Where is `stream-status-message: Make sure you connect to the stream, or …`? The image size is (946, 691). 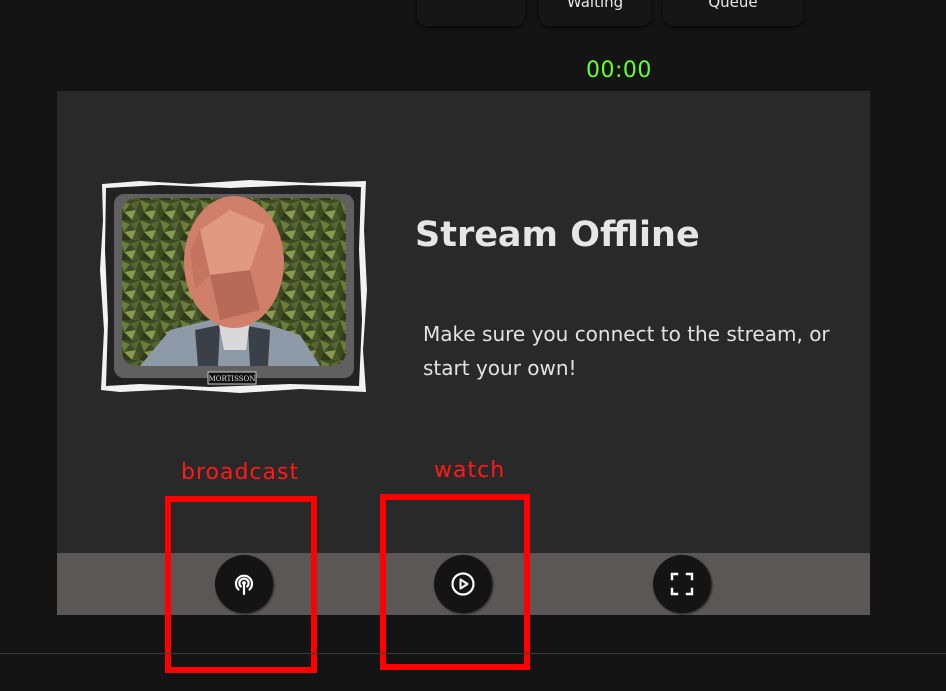 stream-status-message: Make sure you connect to the stream, or … is located at coordinates (626, 351).